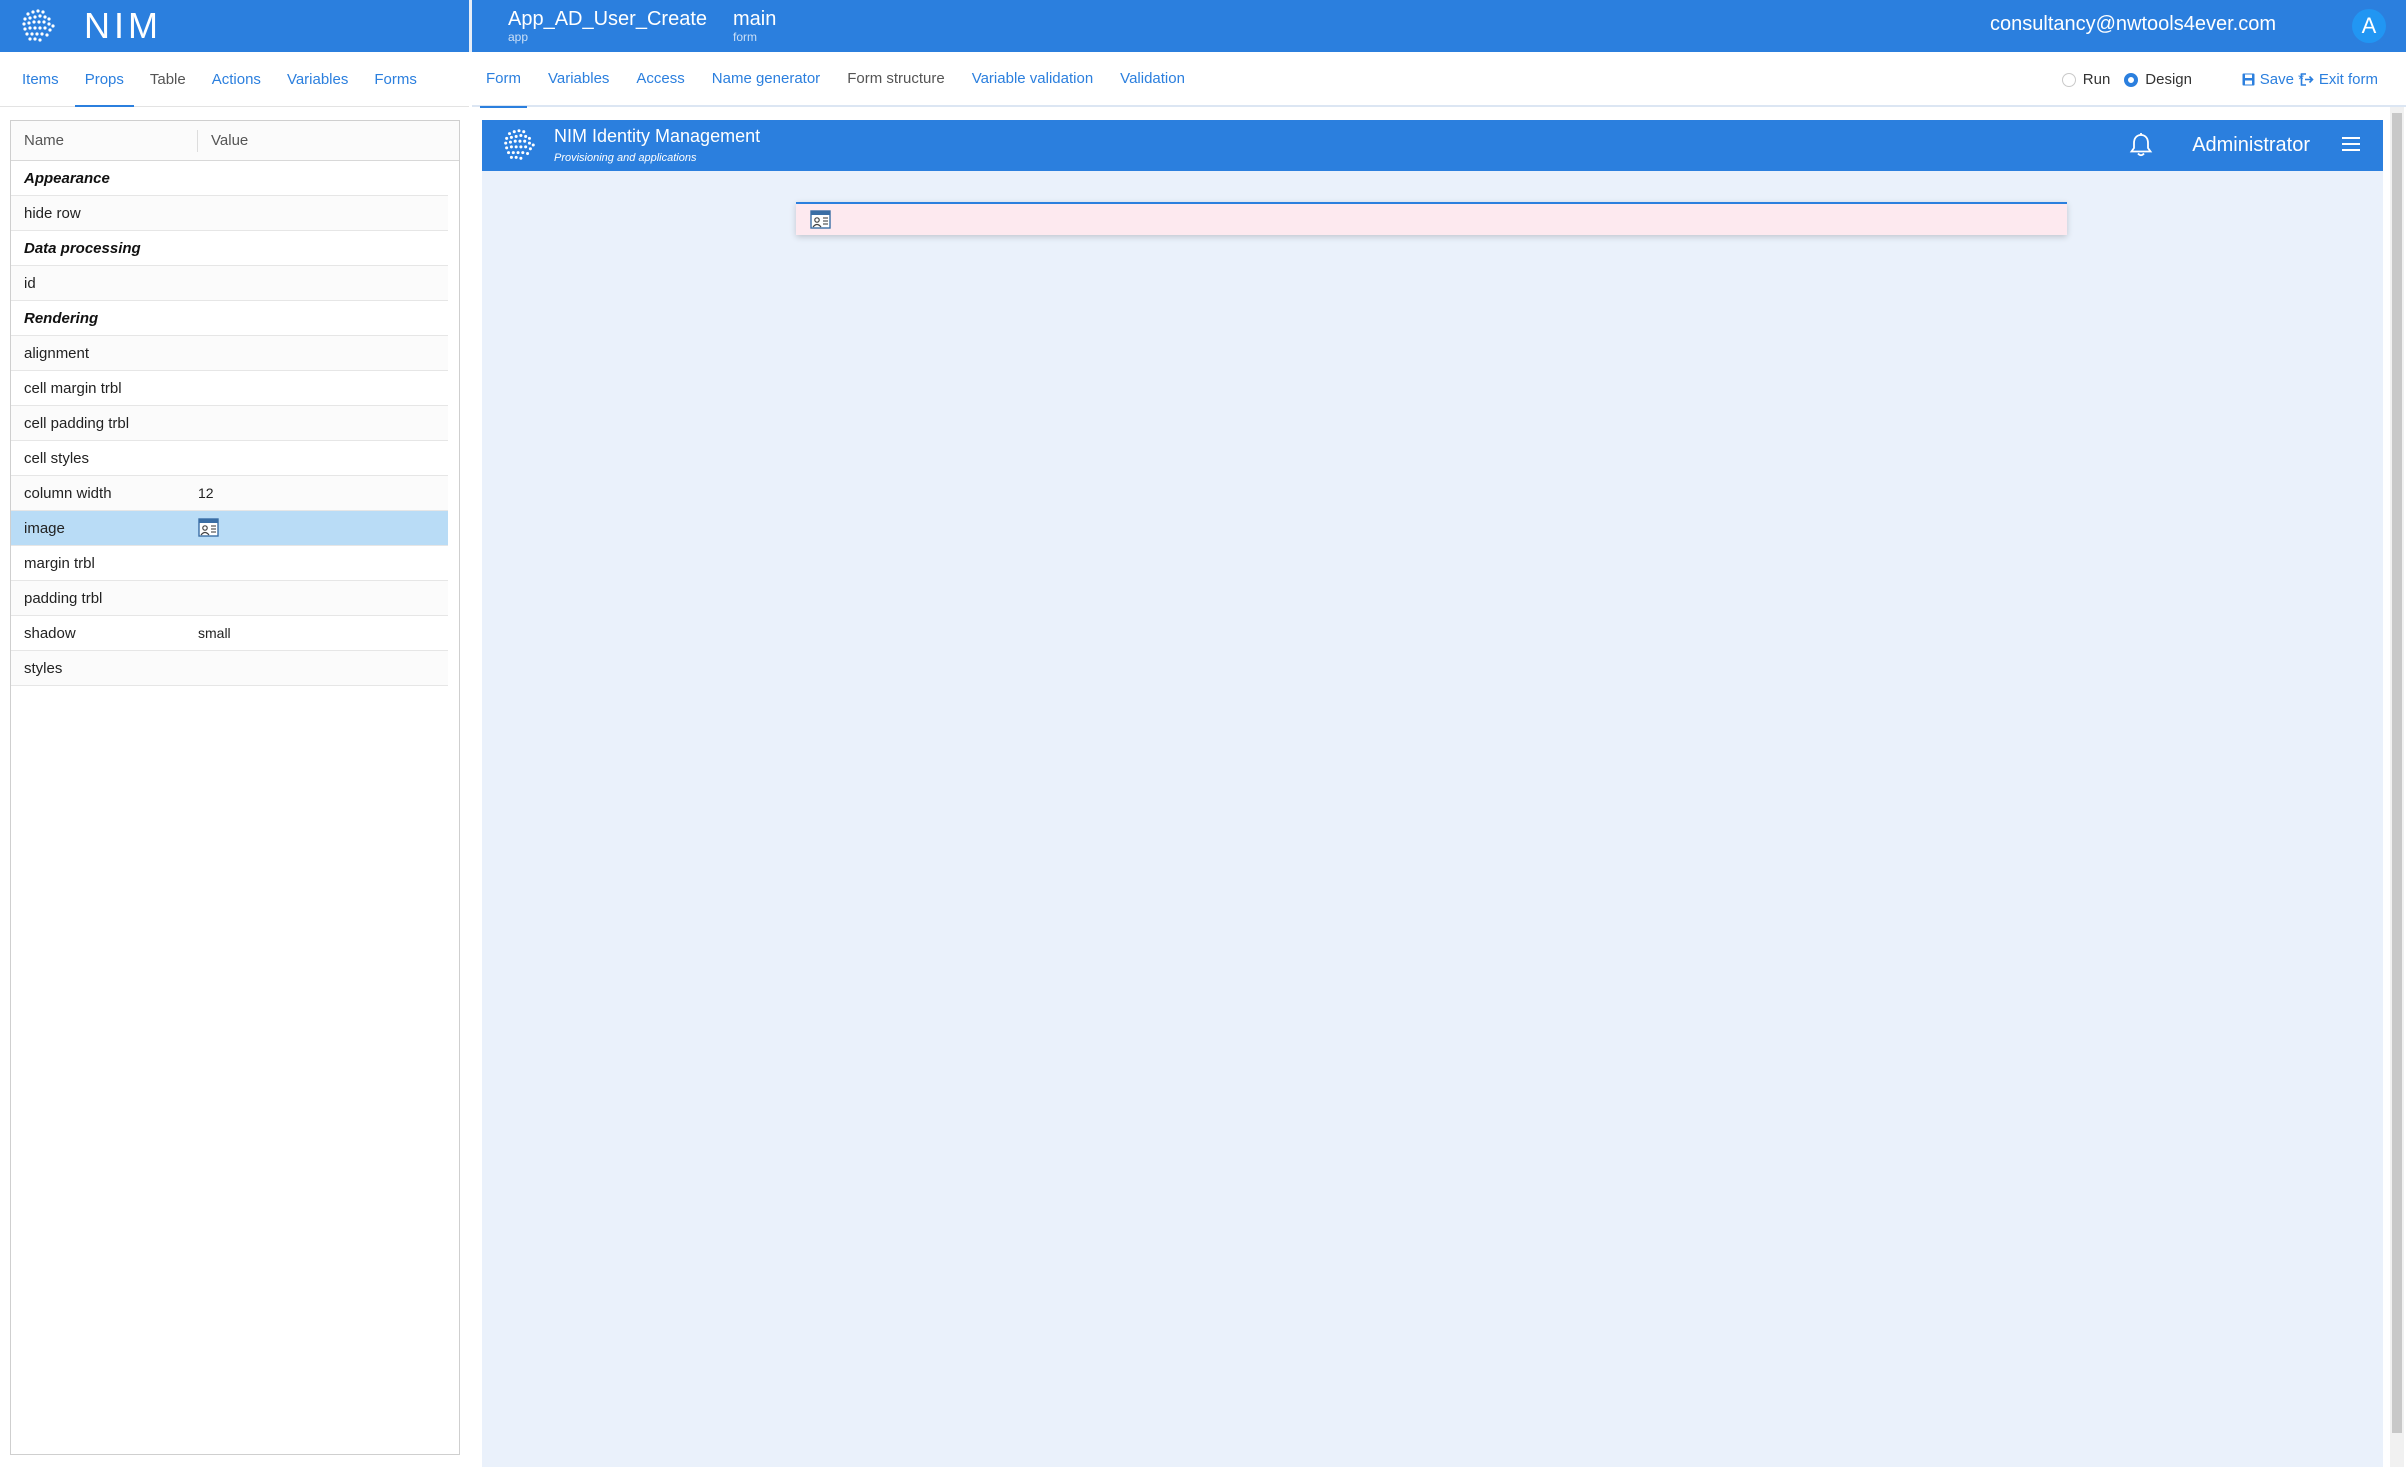 This screenshot has width=2406, height=1467. I want to click on form-name: main, so click(755, 19).